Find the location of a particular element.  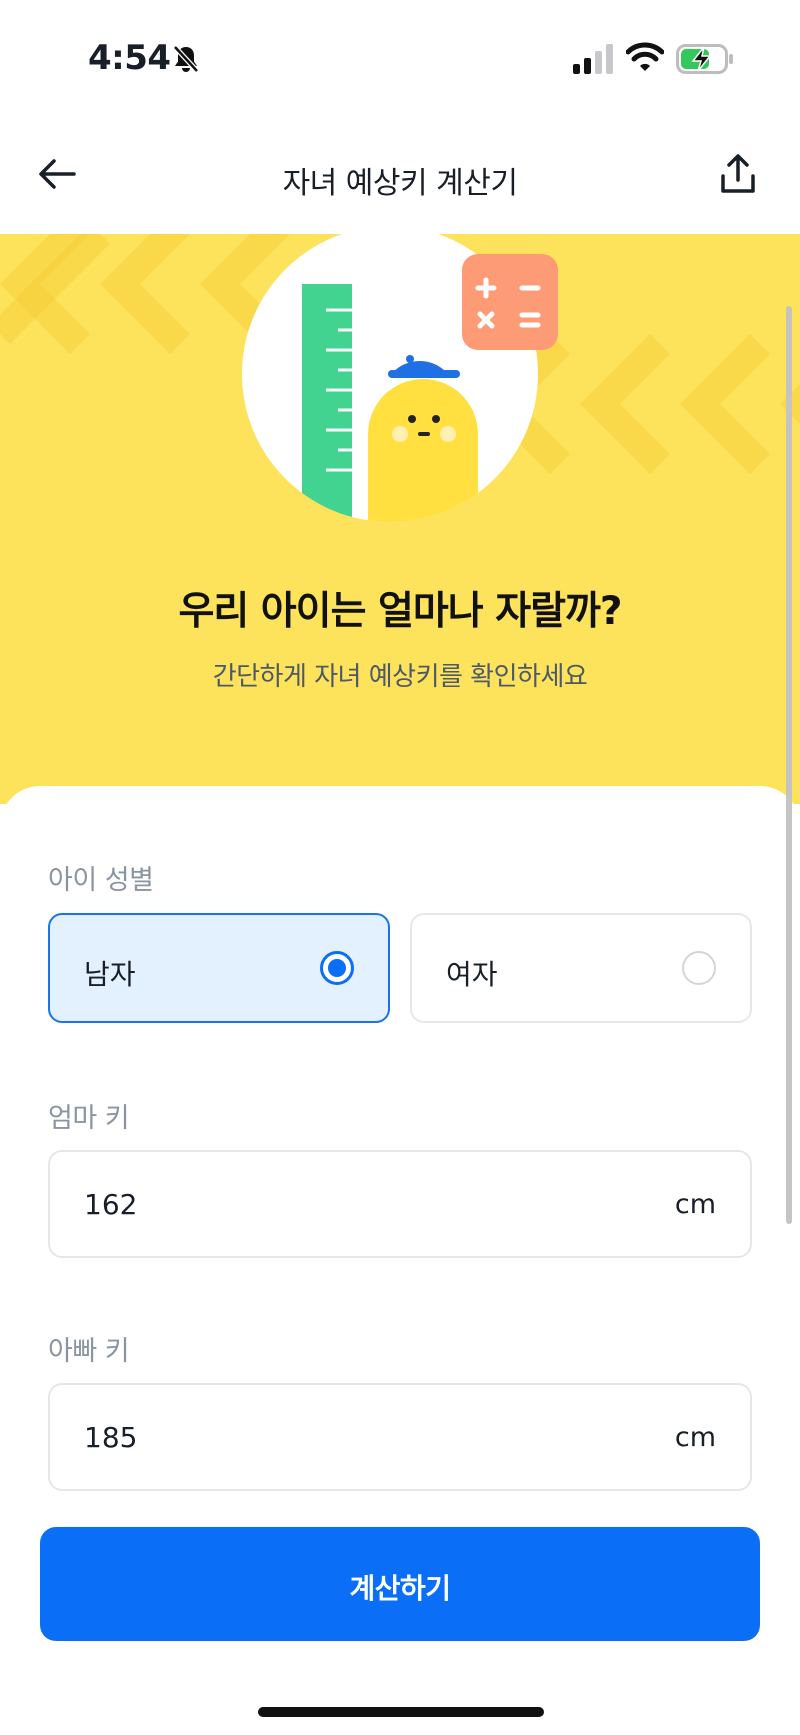

status-time: 4:54 is located at coordinates (129, 58).